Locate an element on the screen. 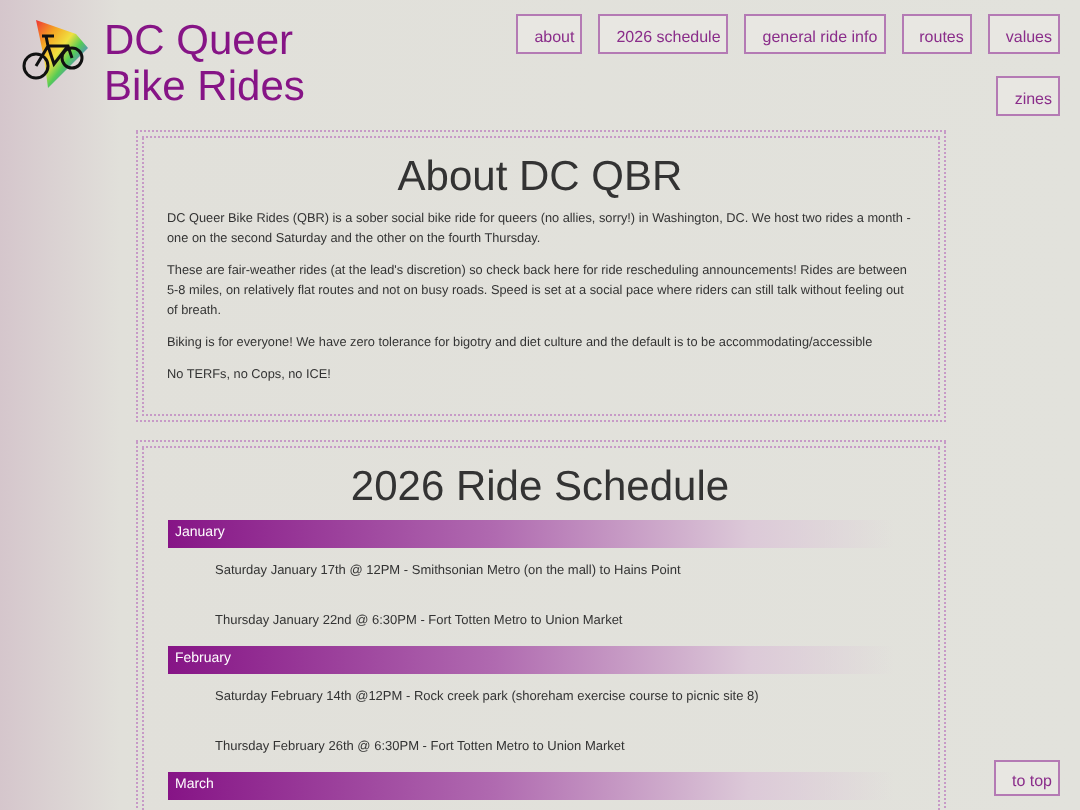  nav-link: routes is located at coordinates (936, 34).